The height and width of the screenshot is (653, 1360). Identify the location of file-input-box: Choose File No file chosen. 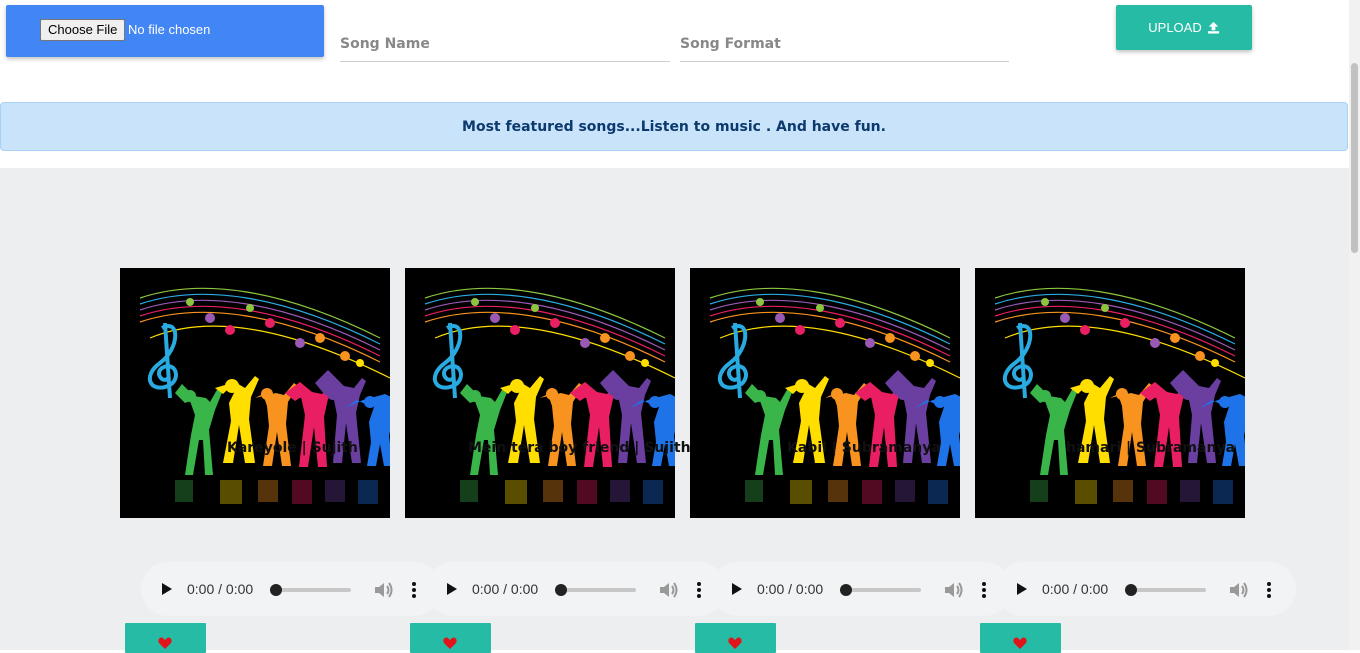
(165, 31).